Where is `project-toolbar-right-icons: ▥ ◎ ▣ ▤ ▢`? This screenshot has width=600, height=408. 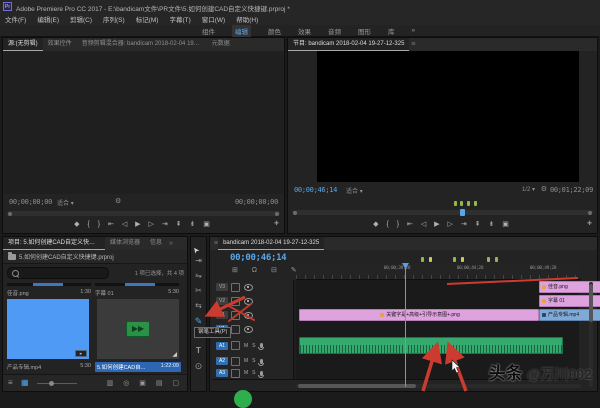
project-toolbar-right-icons: ▥ ◎ ▣ ▤ ▢ is located at coordinates (145, 383).